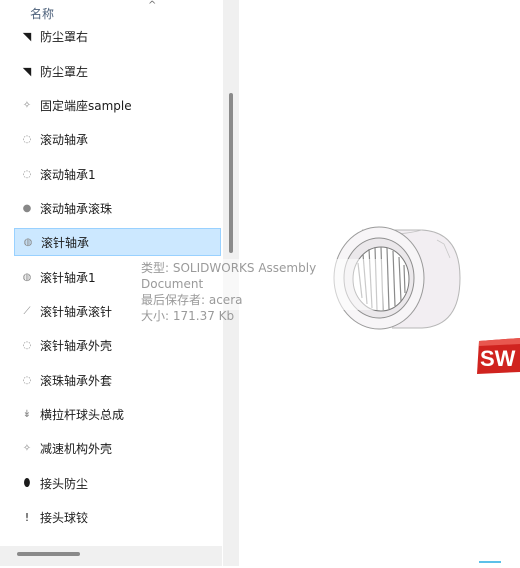 The image size is (520, 568). What do you see at coordinates (117, 517) in the screenshot?
I see `list-item: ǃ 接头球铰` at bounding box center [117, 517].